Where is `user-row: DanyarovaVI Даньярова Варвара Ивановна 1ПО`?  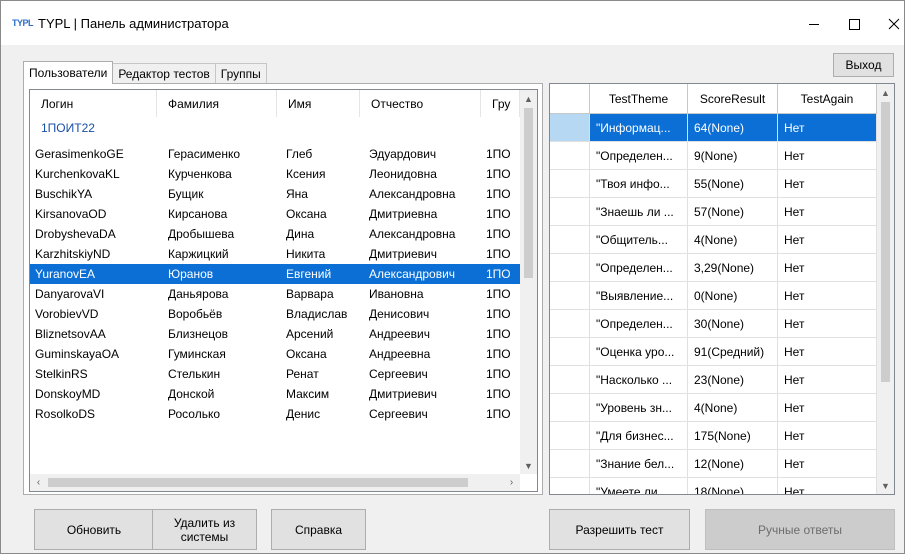
user-row: DanyarovaVI Даньярова Варвара Ивановна 1ПО is located at coordinates (275, 294).